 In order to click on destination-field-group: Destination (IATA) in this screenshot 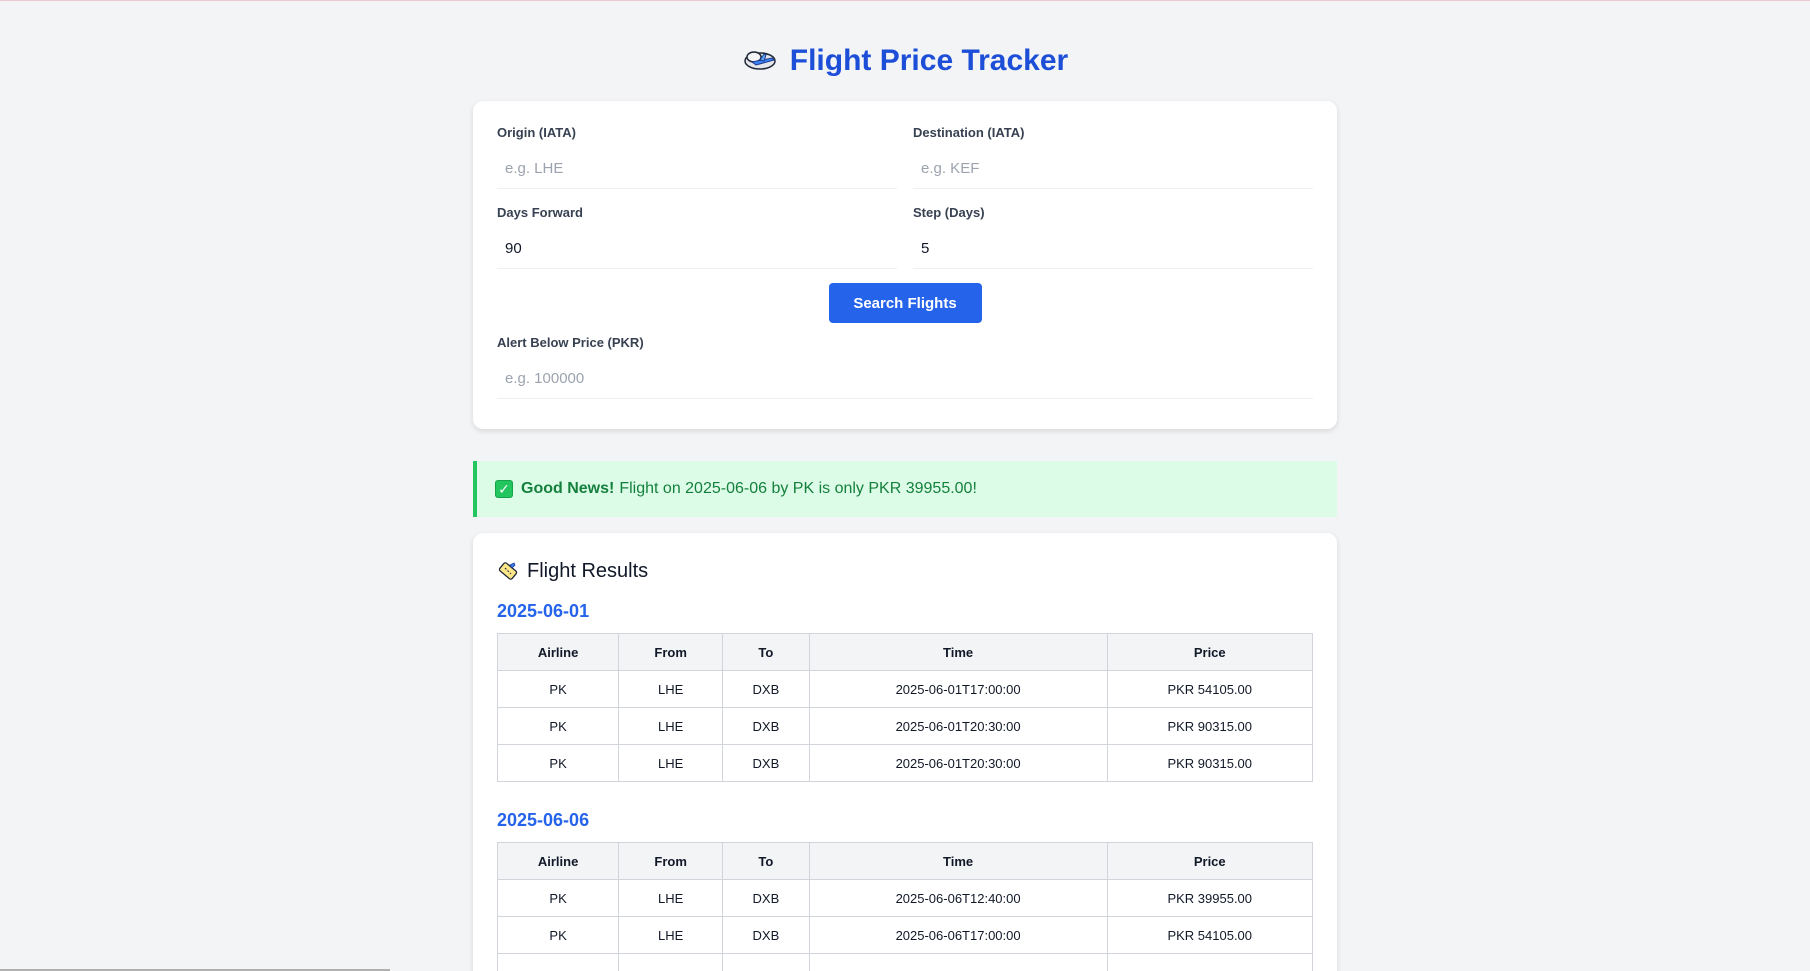, I will do `click(1113, 157)`.